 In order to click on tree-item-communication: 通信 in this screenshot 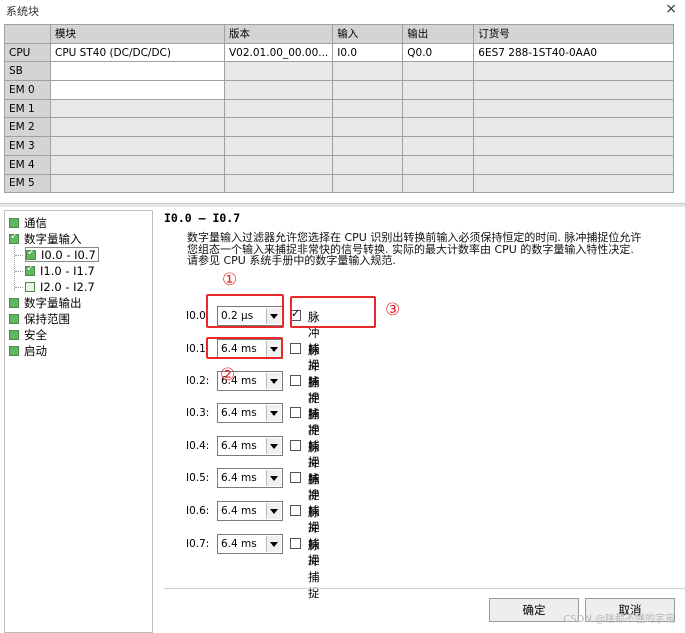, I will do `click(28, 222)`.